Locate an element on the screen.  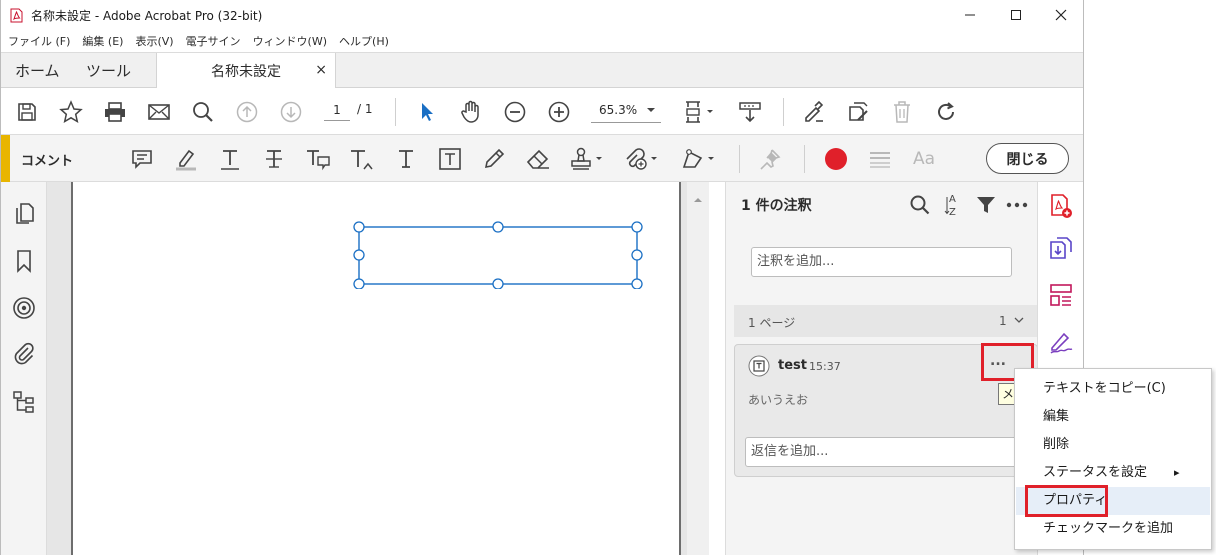
minimize-button is located at coordinates (970, 15).